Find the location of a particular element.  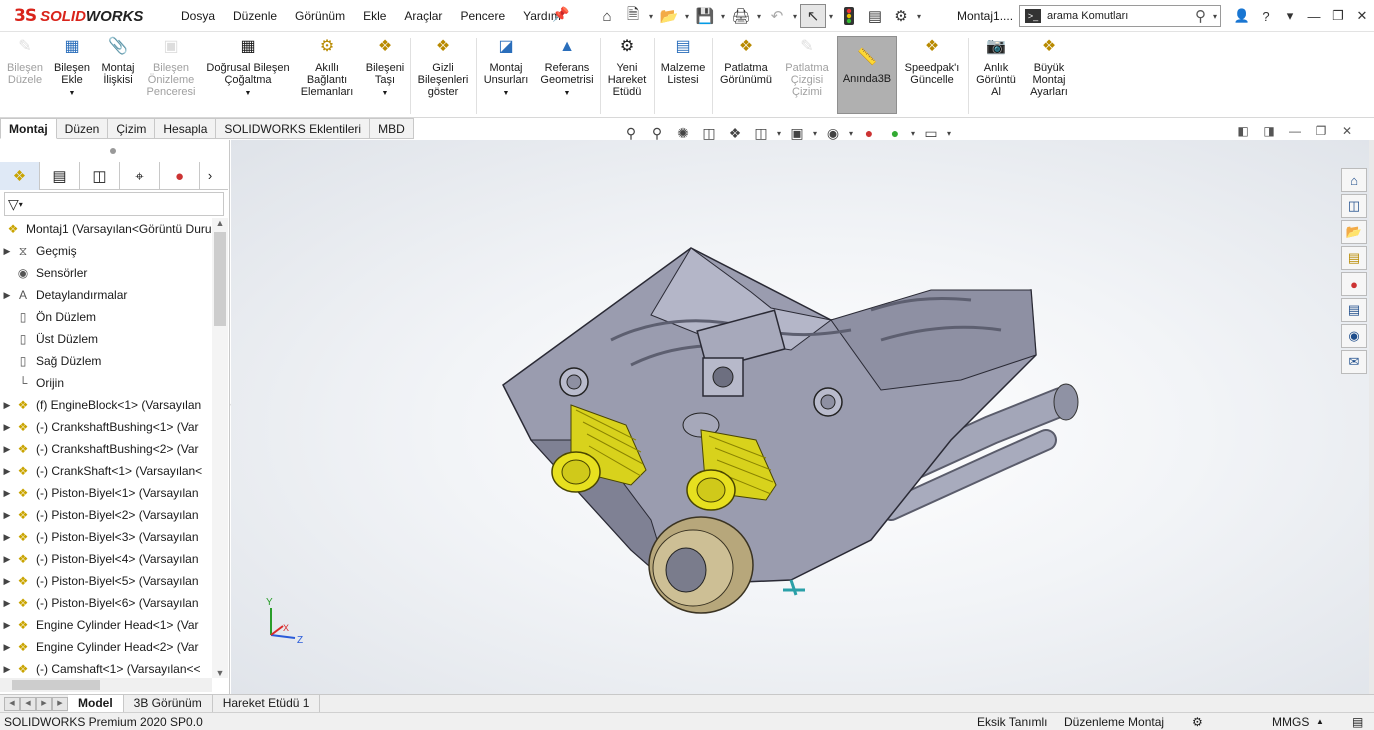

tree-horizontal-scrollbar is located at coordinates (106, 685).